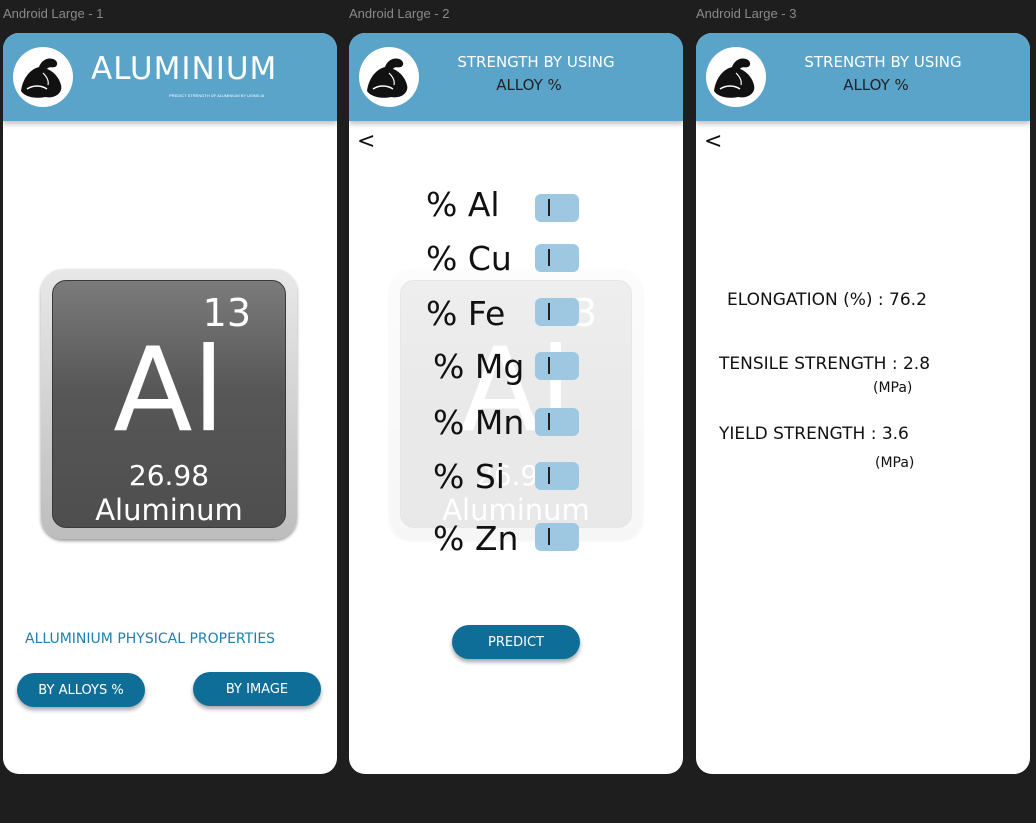 This screenshot has width=1036, height=823. I want to click on label-si: % Si, so click(469, 476).